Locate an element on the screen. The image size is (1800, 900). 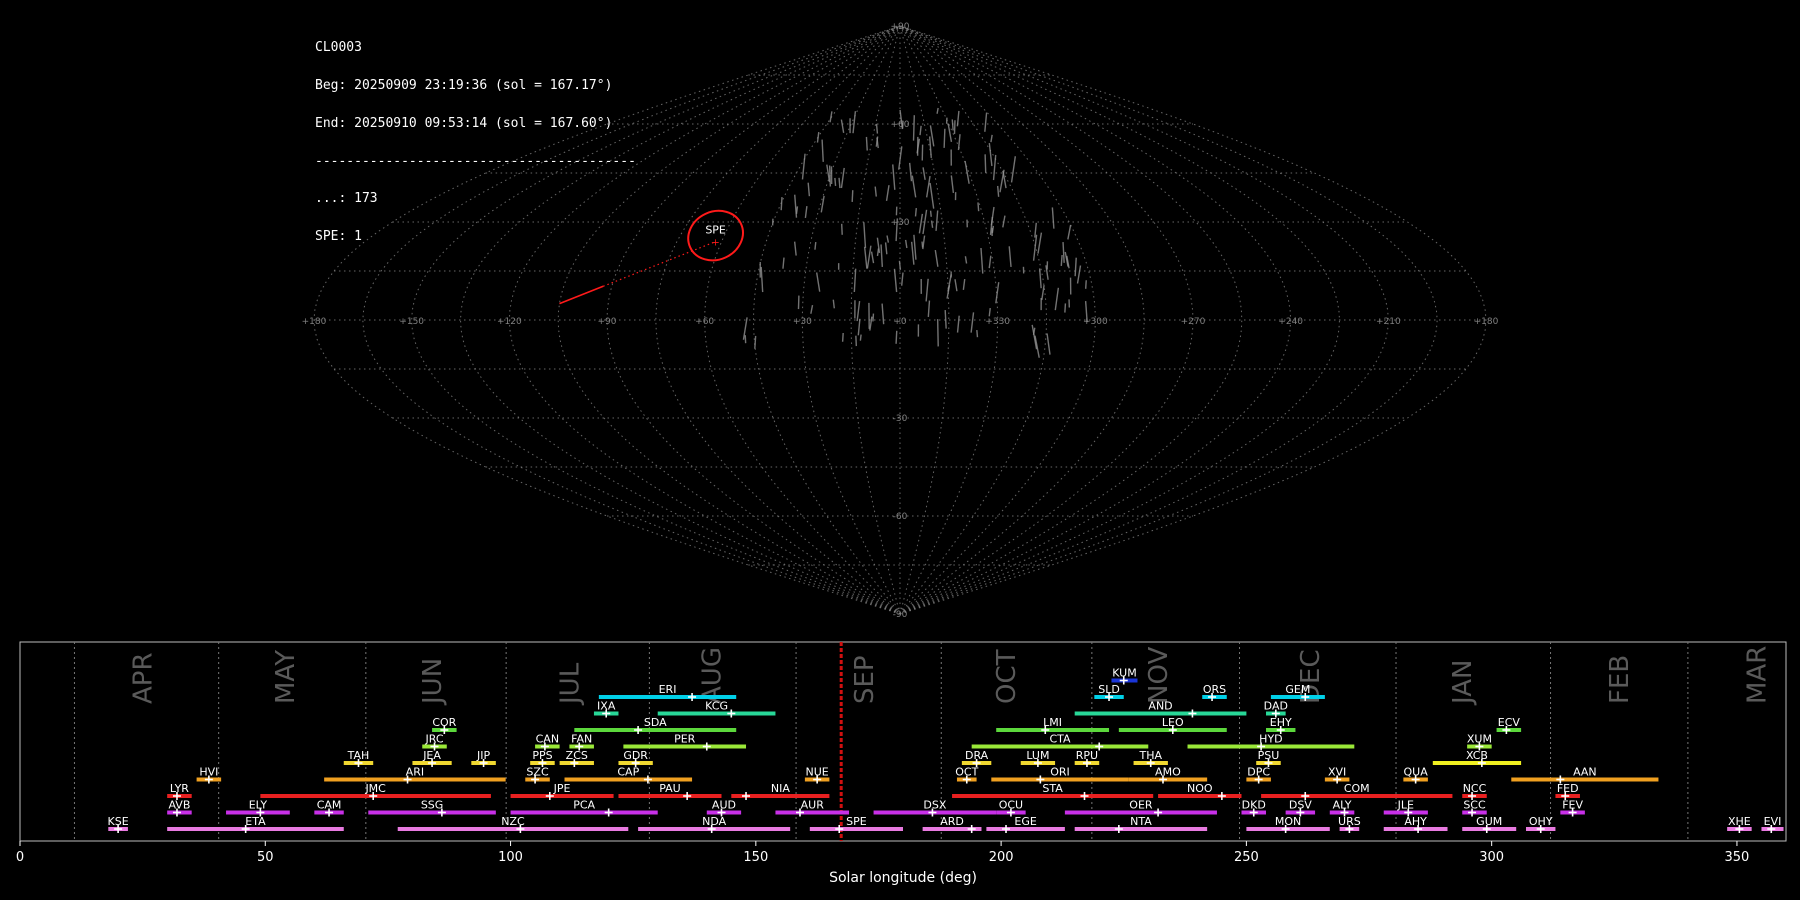
shower-evi: EVI is located at coordinates (1772, 824).